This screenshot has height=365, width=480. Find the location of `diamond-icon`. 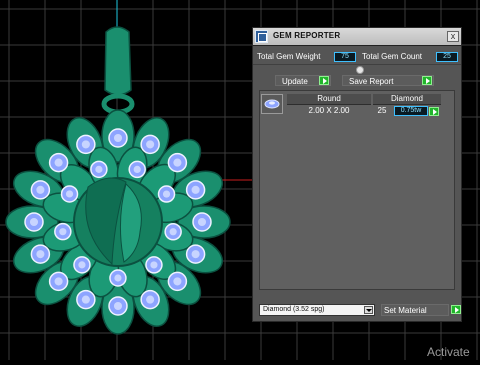

diamond-icon is located at coordinates (272, 104).